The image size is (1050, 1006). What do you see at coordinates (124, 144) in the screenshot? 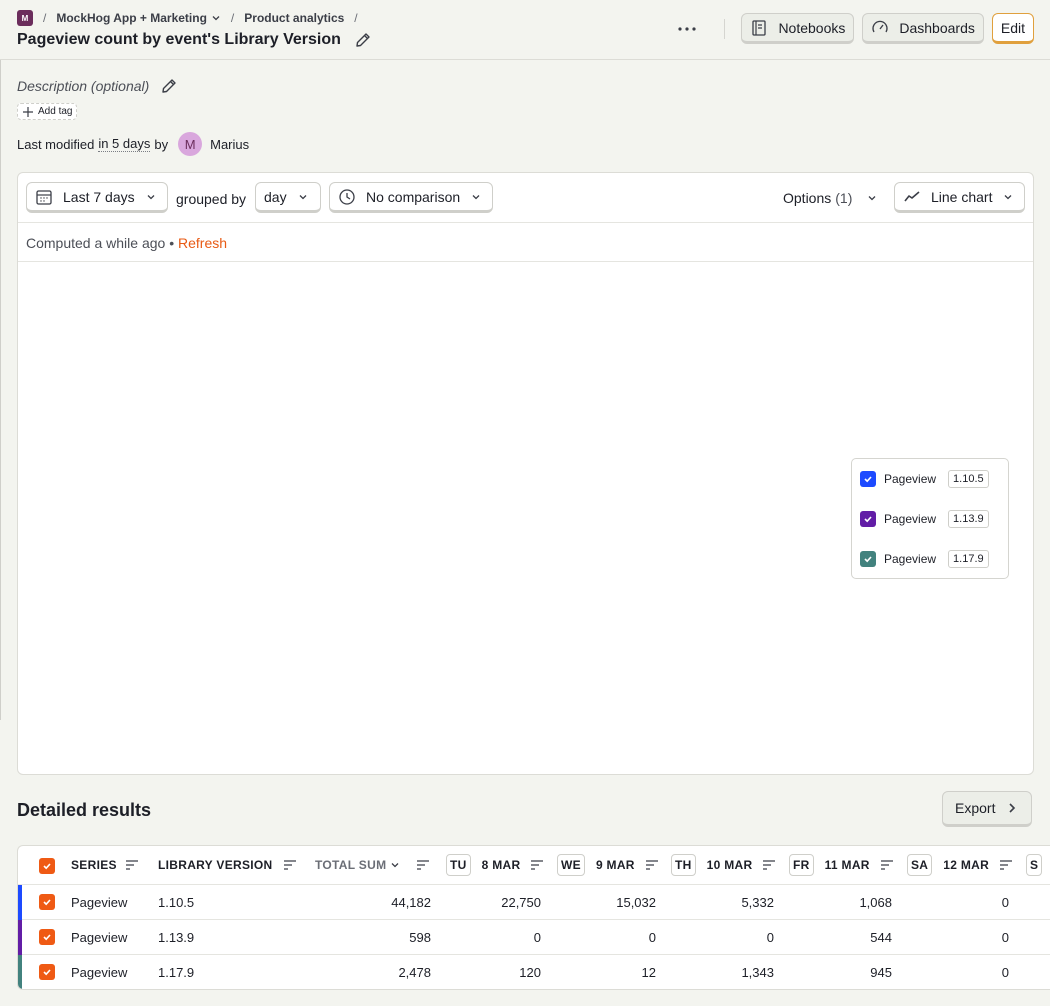
I see `modified-time: in 5 days` at bounding box center [124, 144].